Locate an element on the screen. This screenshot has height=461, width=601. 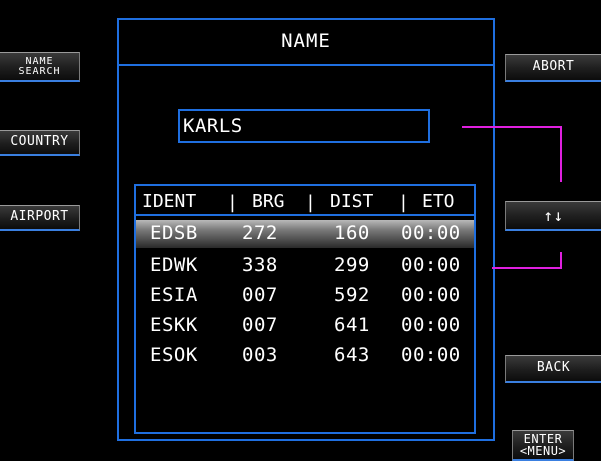
name-search-label-line2: SEARCH is located at coordinates (39, 71).